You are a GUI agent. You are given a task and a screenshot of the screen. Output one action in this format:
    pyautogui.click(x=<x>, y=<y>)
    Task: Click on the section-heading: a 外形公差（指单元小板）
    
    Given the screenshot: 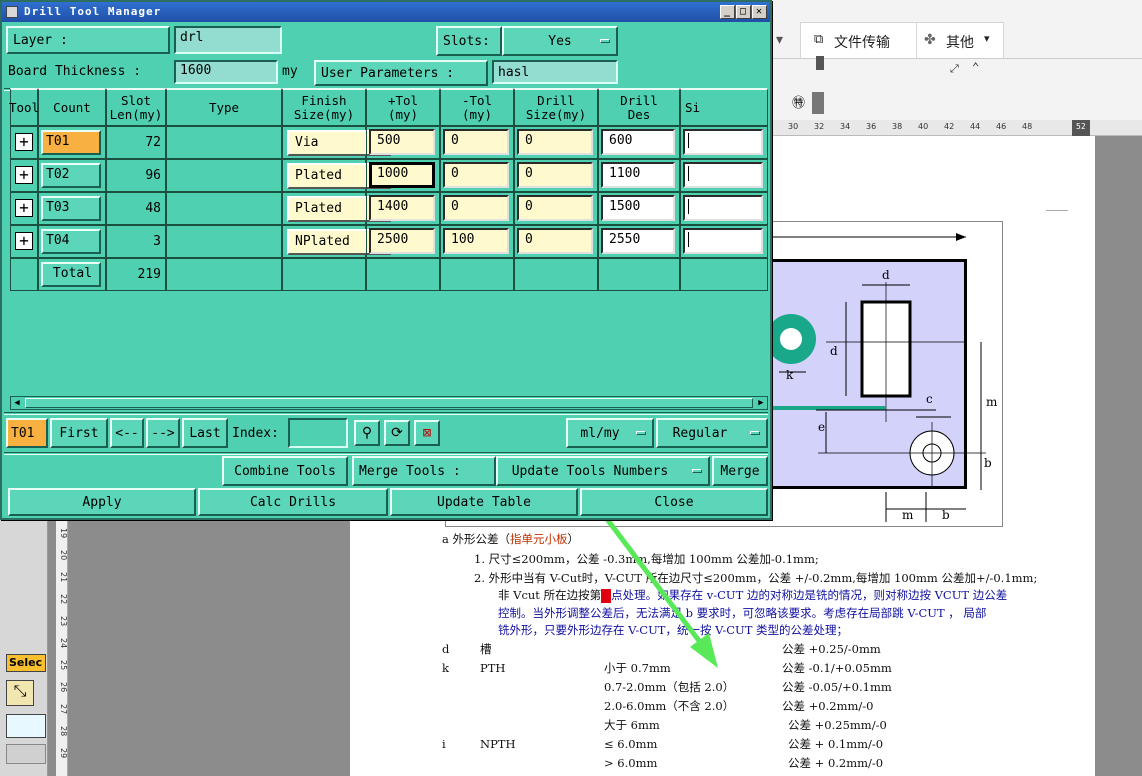 What is the action you would take?
    pyautogui.click(x=511, y=539)
    